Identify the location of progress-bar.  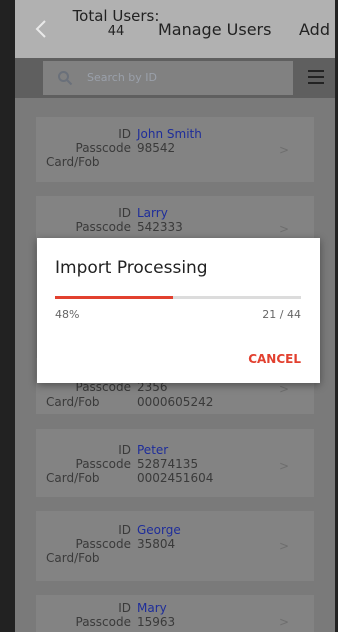
(178, 297).